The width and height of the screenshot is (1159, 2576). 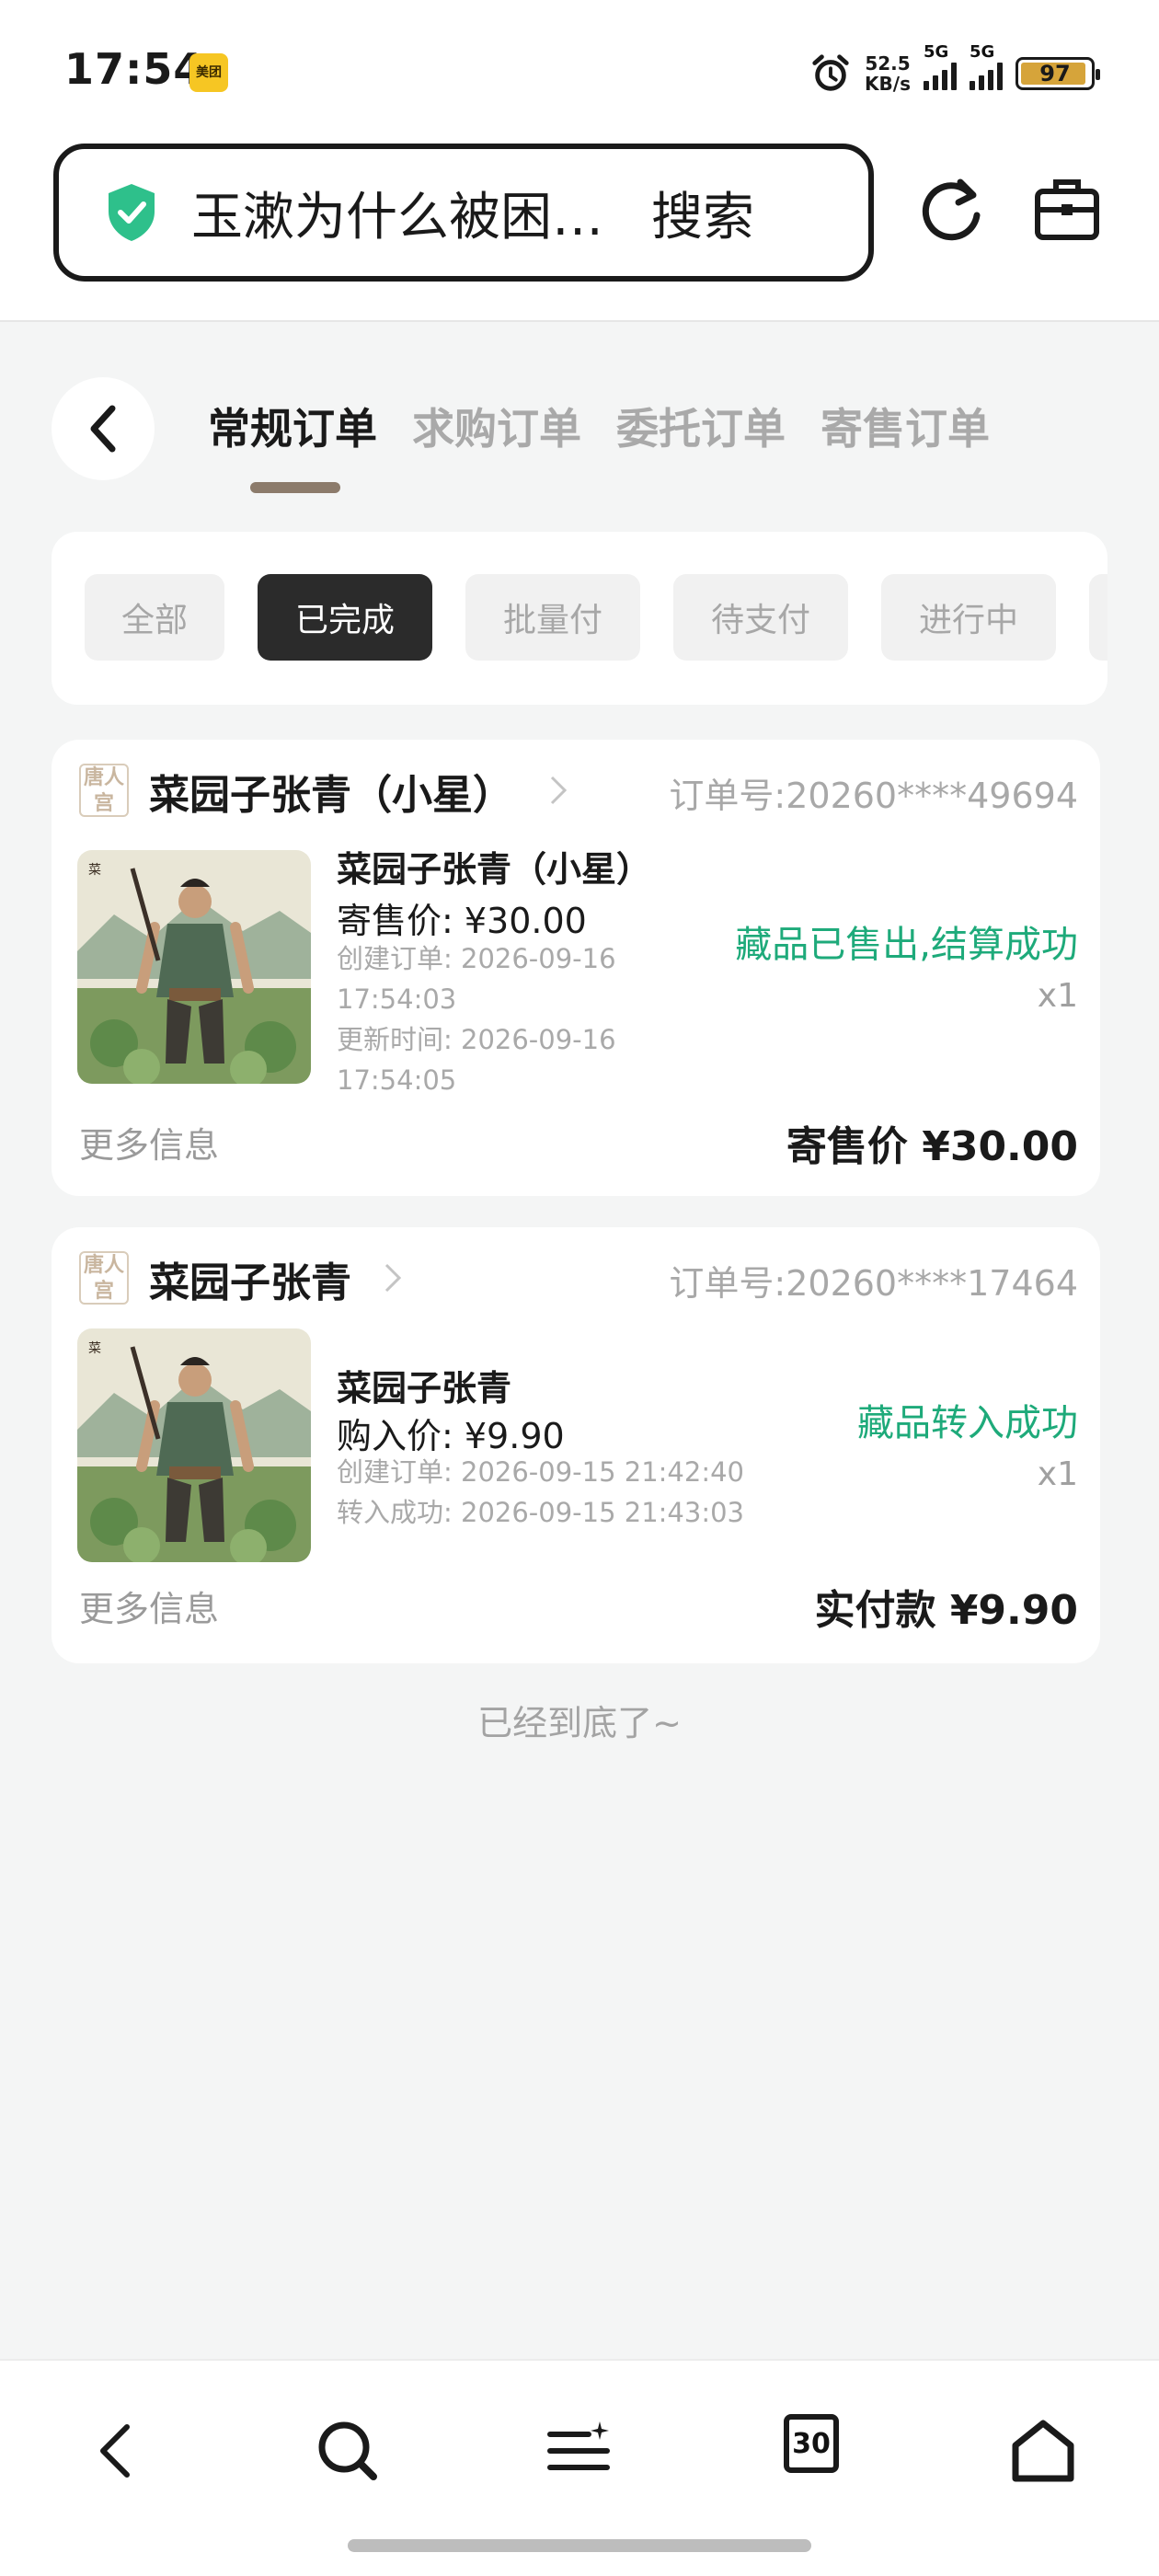 What do you see at coordinates (1067, 210) in the screenshot?
I see `toolbox-icon` at bounding box center [1067, 210].